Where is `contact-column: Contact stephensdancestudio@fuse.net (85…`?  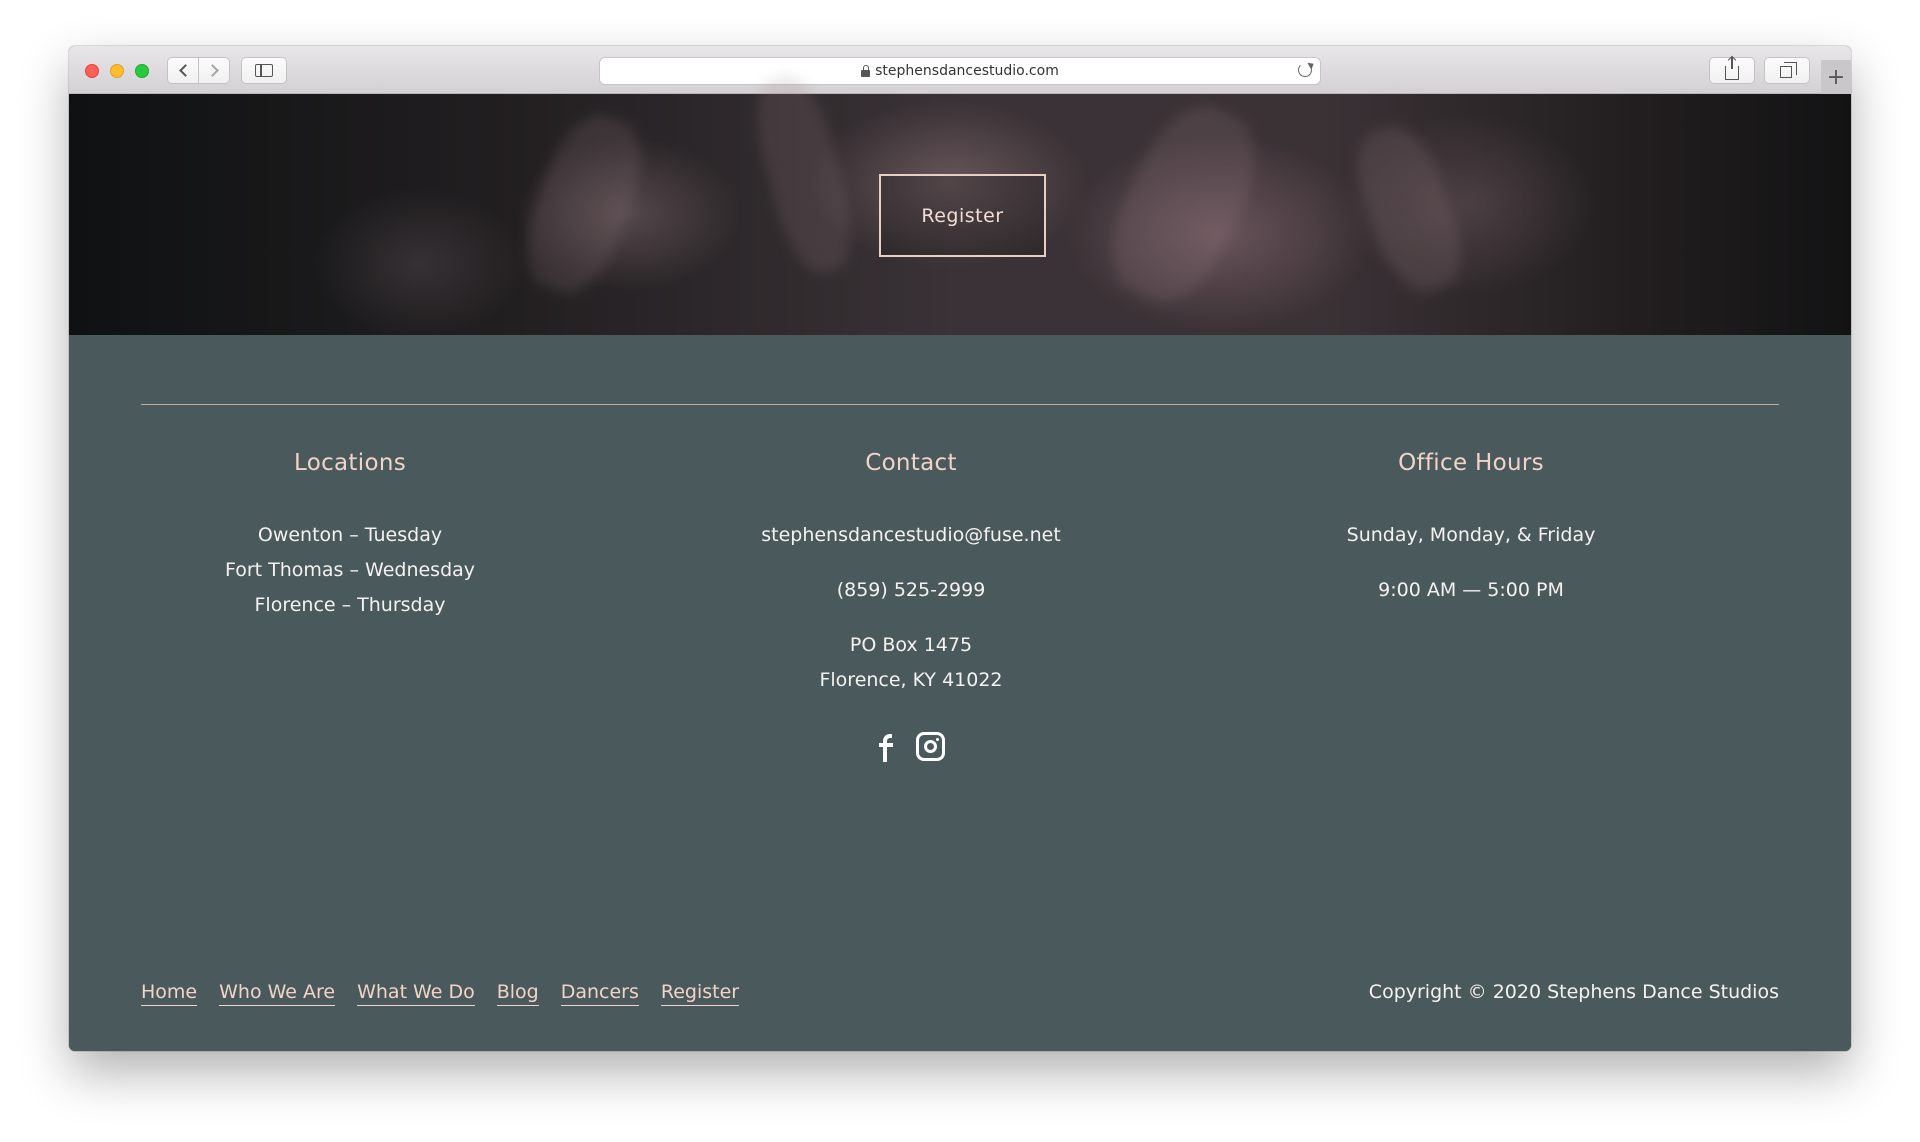 contact-column: Contact stephensdancestudio@fuse.net (85… is located at coordinates (911, 606).